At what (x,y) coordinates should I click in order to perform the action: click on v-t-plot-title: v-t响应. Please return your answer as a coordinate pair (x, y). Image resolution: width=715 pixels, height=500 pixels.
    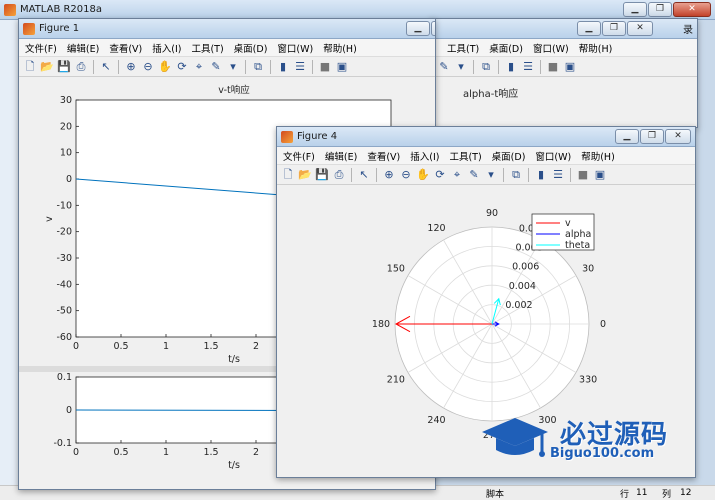
    Looking at the image, I should click on (234, 90).